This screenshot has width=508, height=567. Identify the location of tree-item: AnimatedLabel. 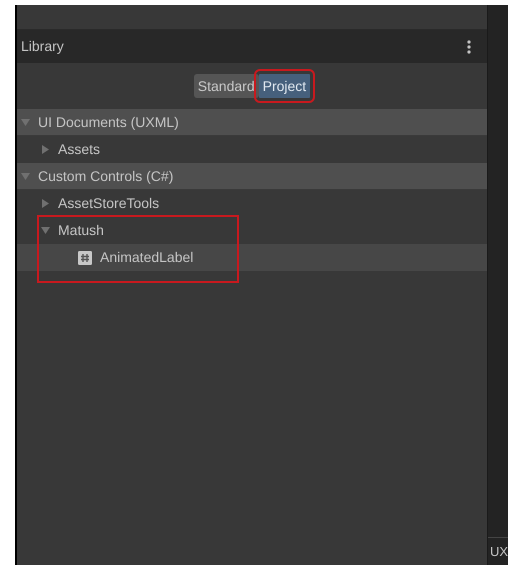
(147, 257).